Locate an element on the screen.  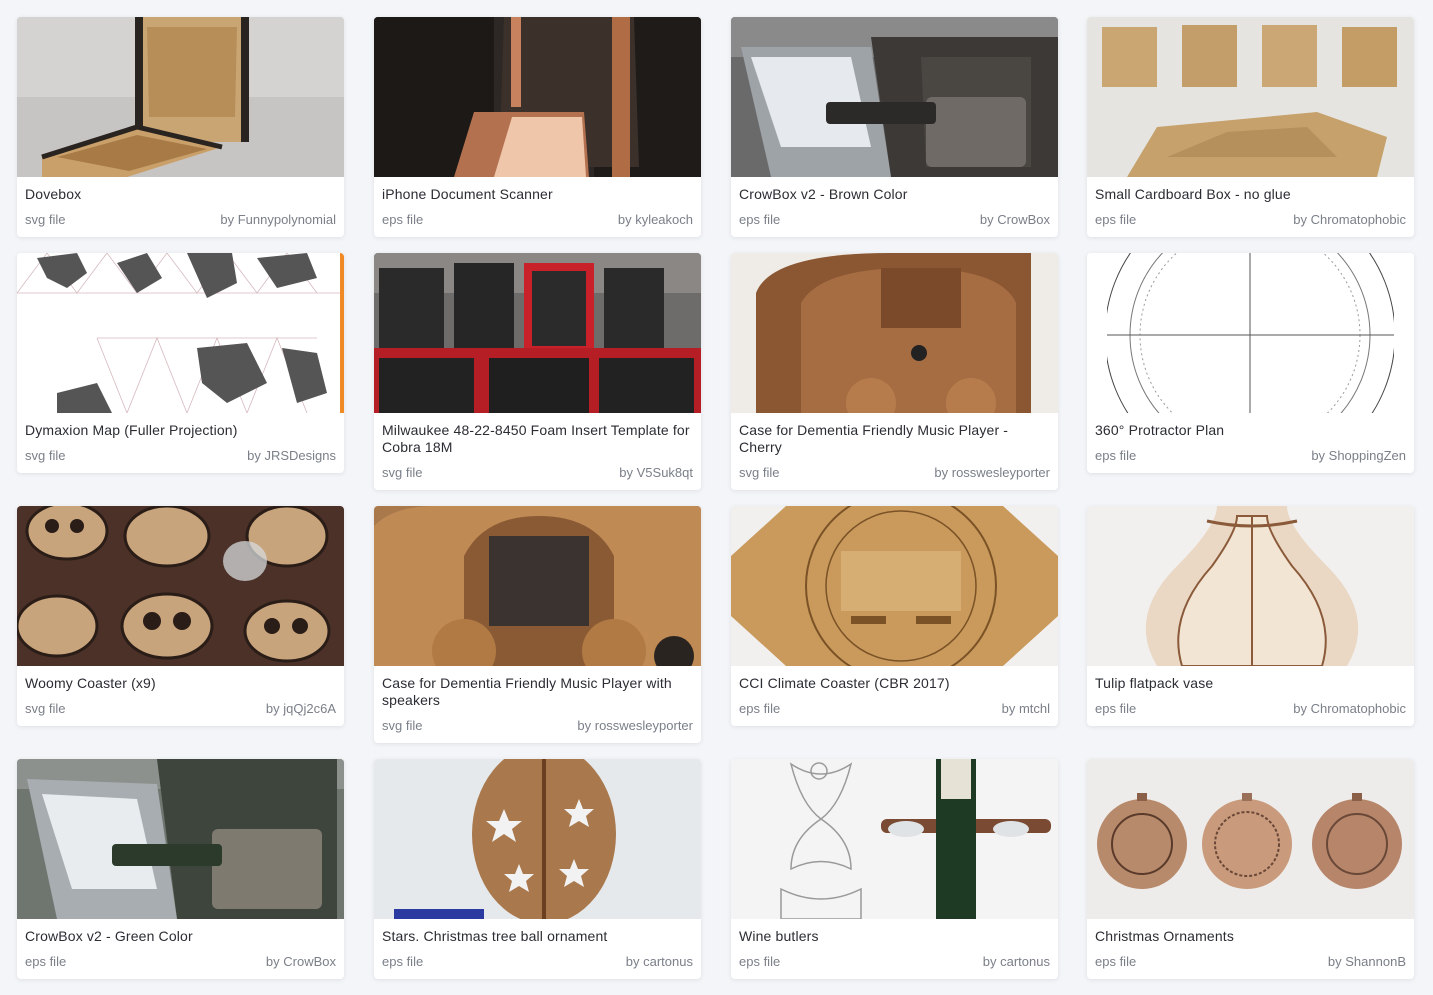
wooden-radio-speakers-image is located at coordinates (537, 586).